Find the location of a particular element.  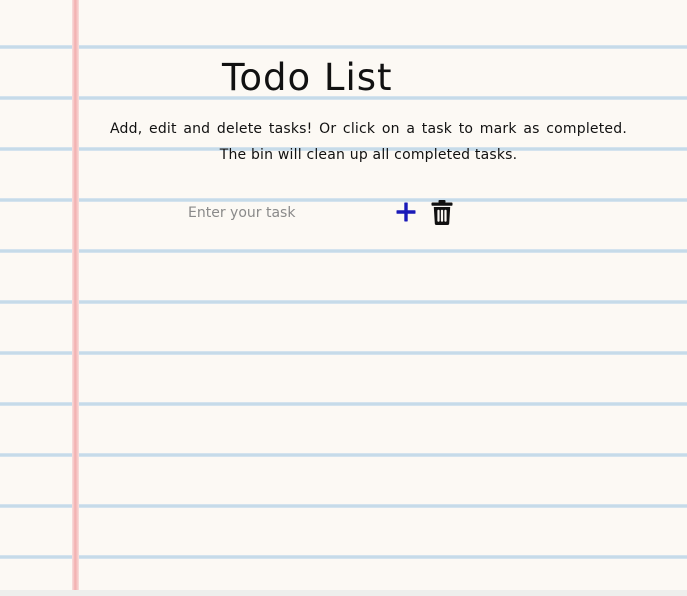

add-task-button is located at coordinates (406, 212).